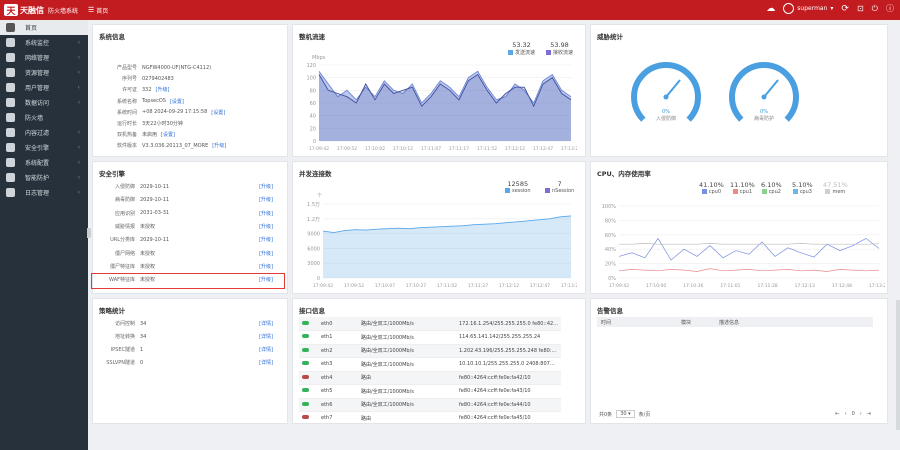  Describe the element at coordinates (112, 311) in the screenshot. I see `panel-title: 策略统计` at that location.